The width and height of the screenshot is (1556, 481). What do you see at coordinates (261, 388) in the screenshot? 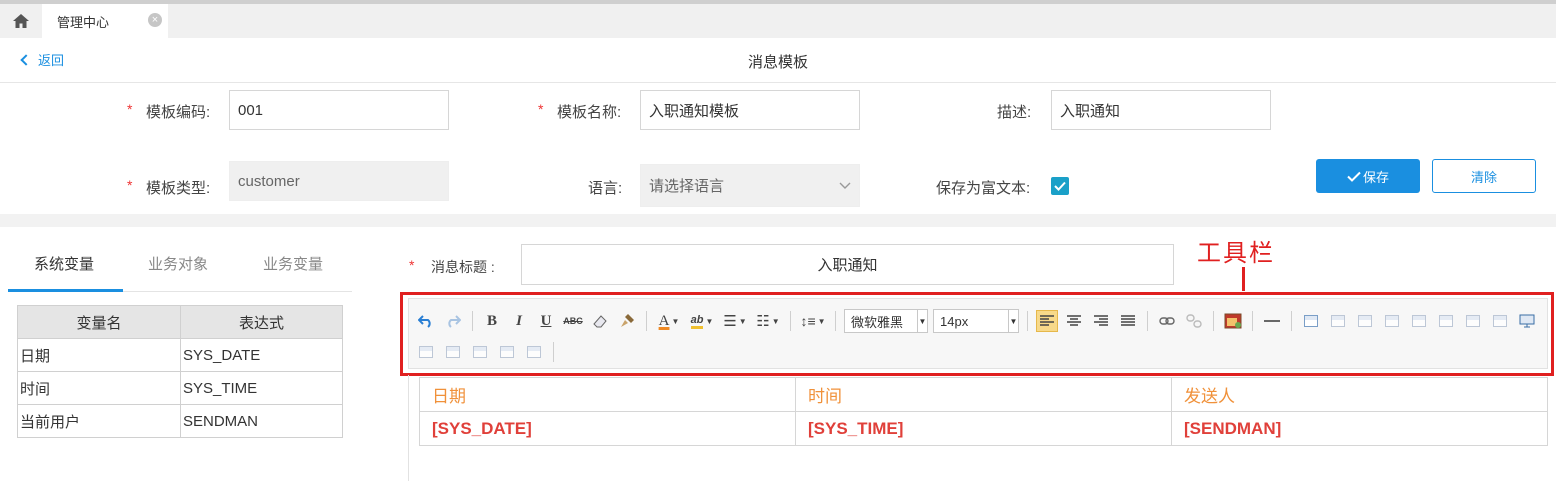
I see `expression-cell: SYS_TIME` at bounding box center [261, 388].